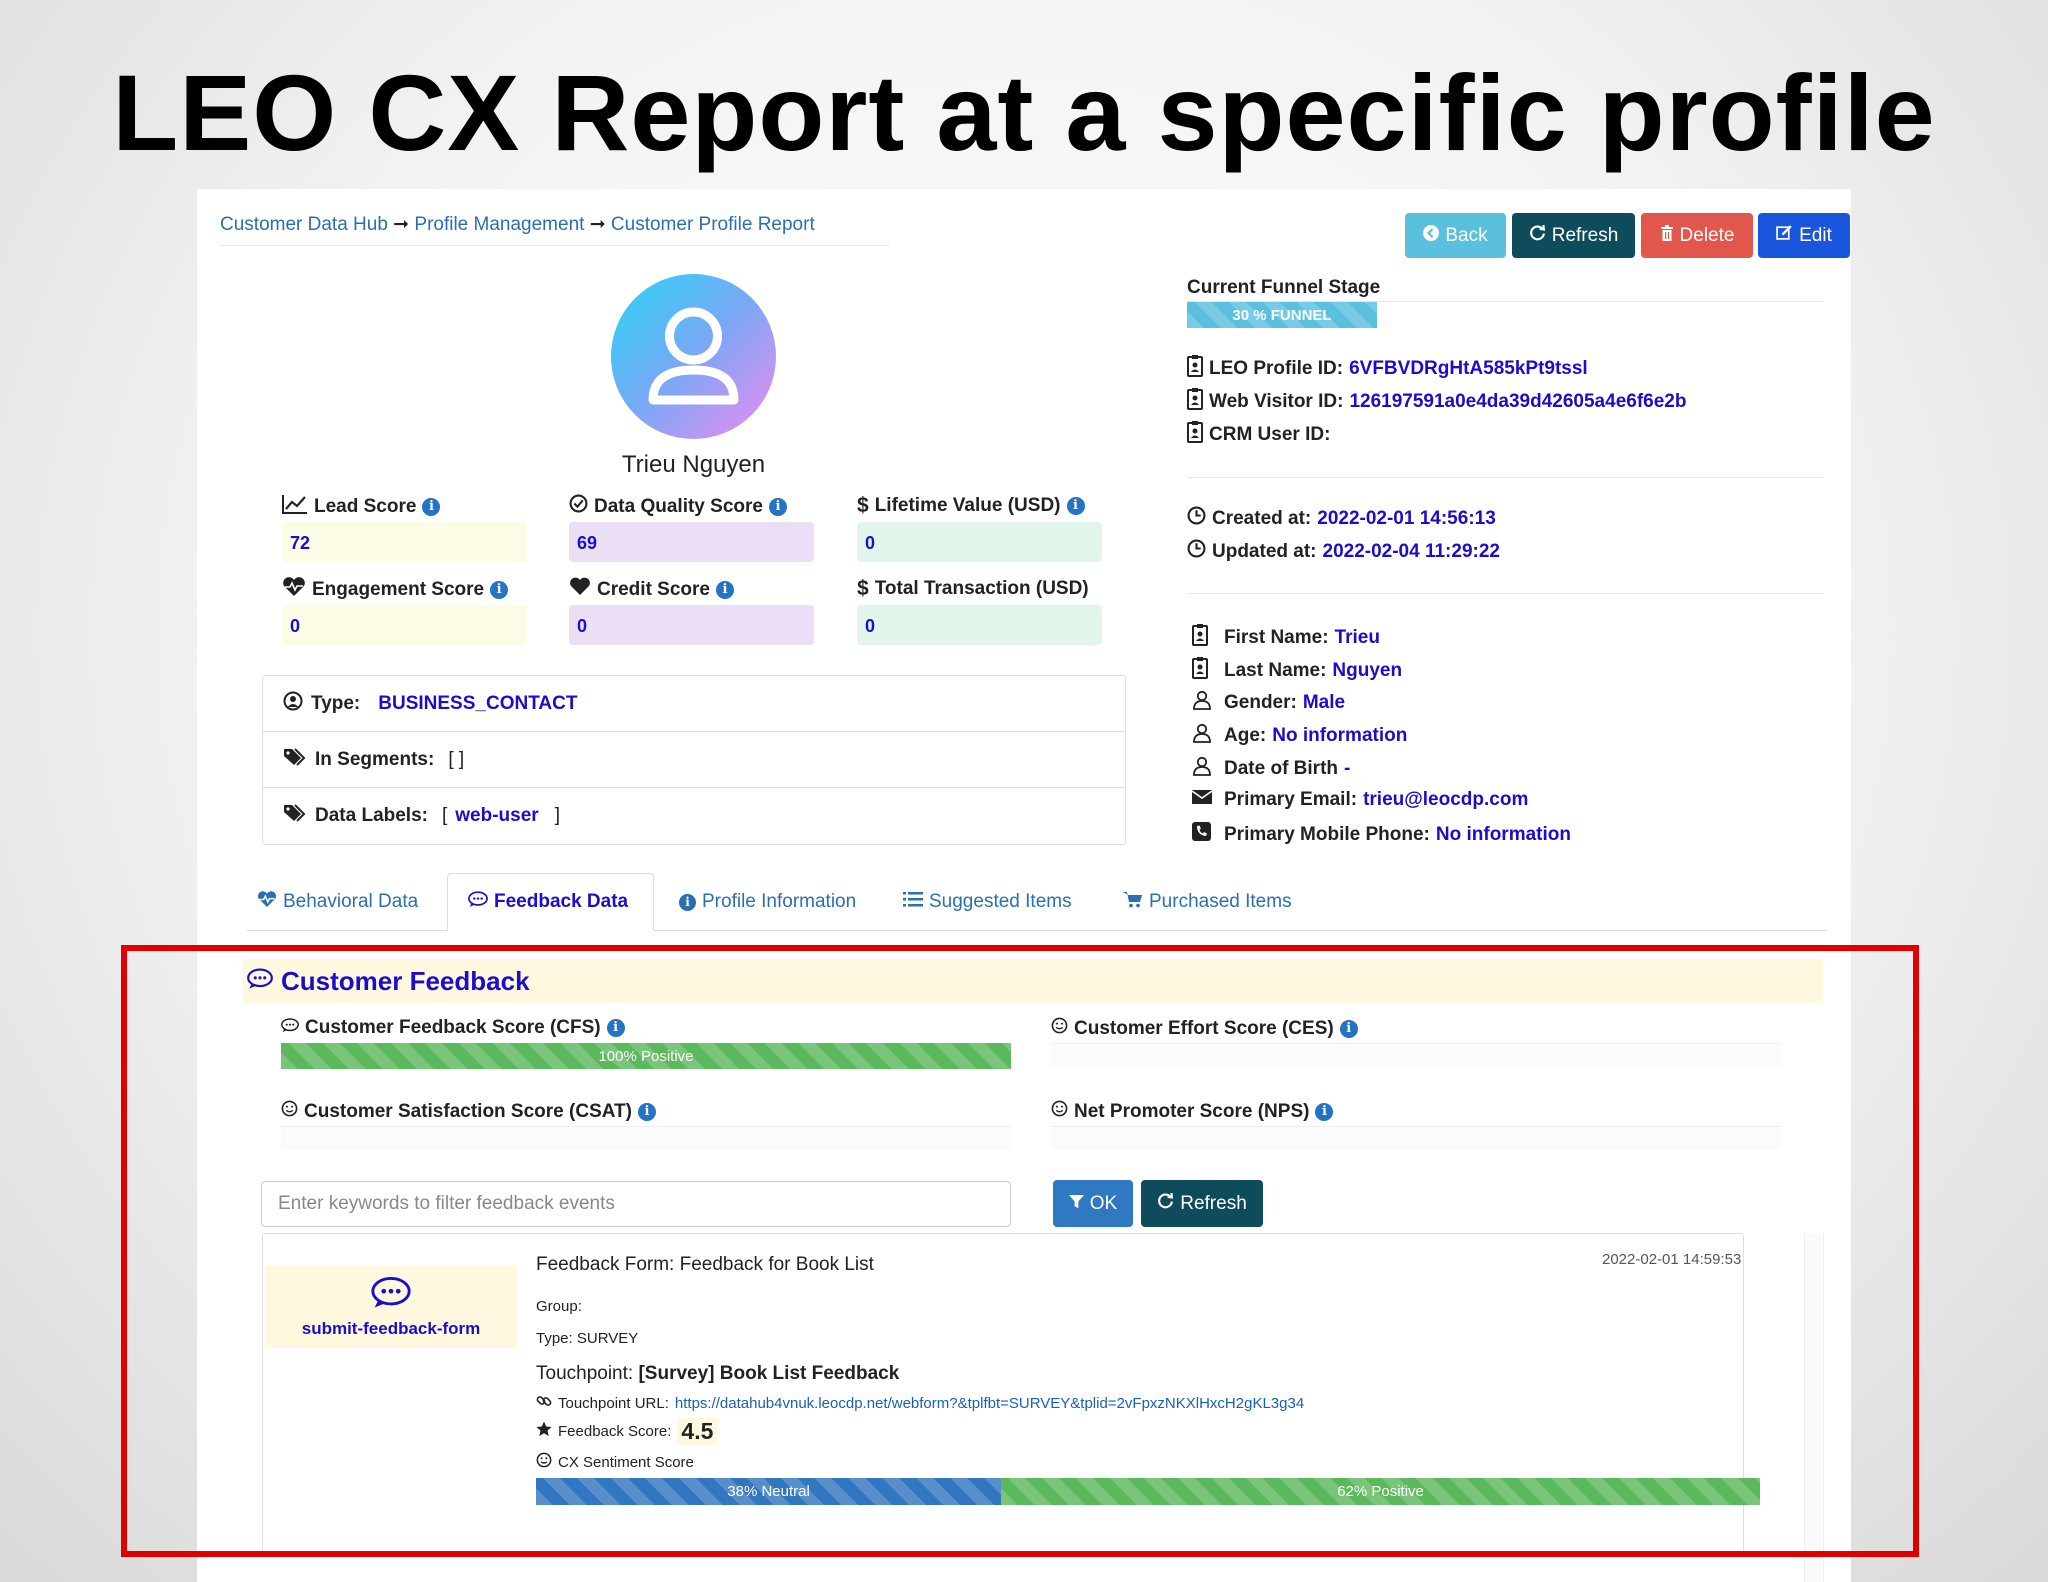 Image resolution: width=2048 pixels, height=1582 pixels. What do you see at coordinates (653, 589) in the screenshot?
I see `credit-score-label-text: Credit Score` at bounding box center [653, 589].